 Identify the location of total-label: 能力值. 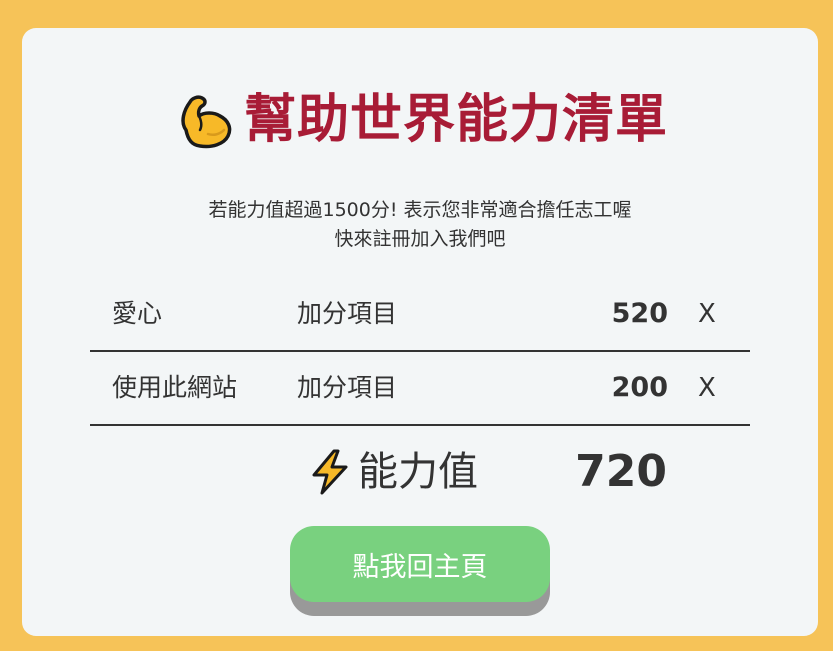
(418, 472).